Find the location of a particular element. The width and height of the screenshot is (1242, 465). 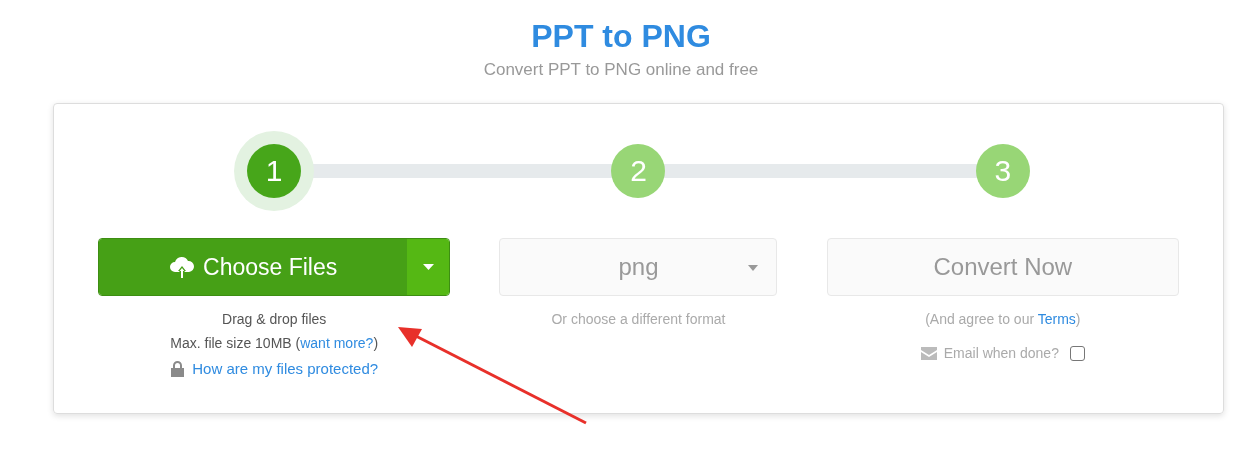

file-size-text: Max. file size 10MB (want more?) is located at coordinates (274, 343).